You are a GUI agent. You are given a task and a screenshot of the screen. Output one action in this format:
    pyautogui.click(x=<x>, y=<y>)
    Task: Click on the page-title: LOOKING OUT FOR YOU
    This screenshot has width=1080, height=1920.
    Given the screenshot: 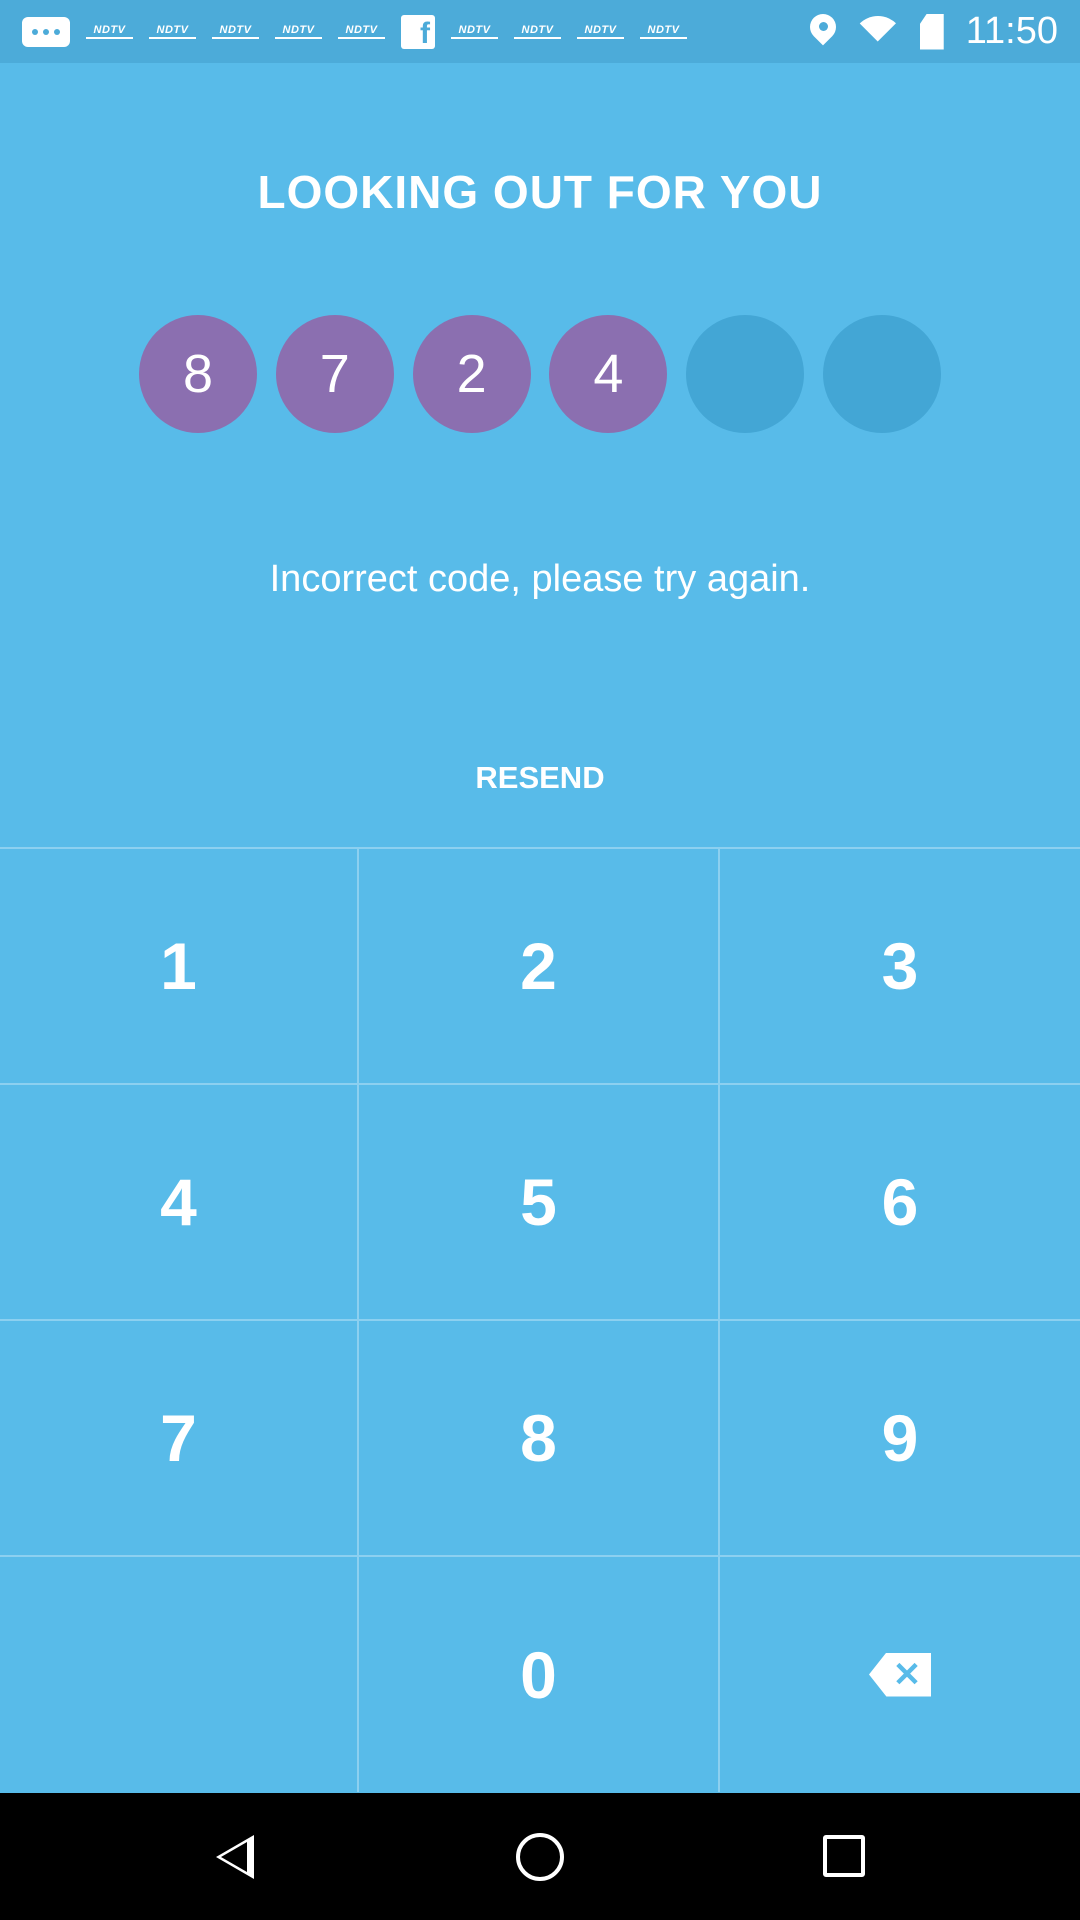 What is the action you would take?
    pyautogui.click(x=540, y=192)
    